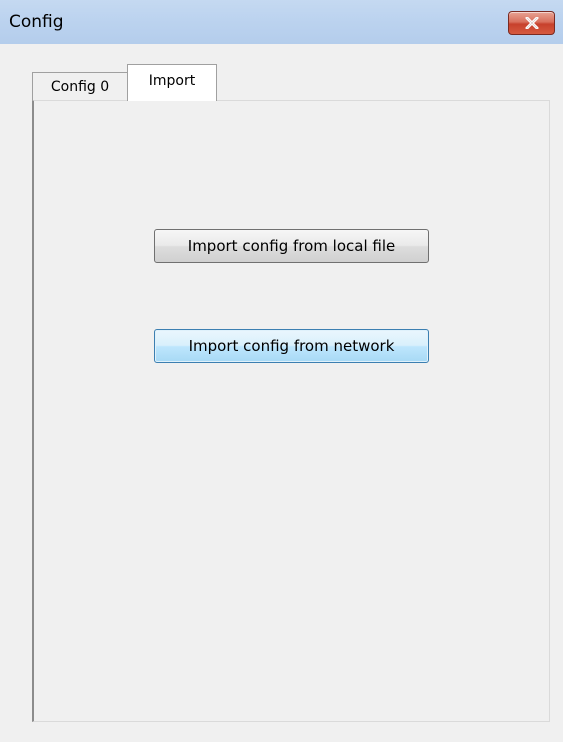 The height and width of the screenshot is (742, 563). I want to click on close-button, so click(531, 23).